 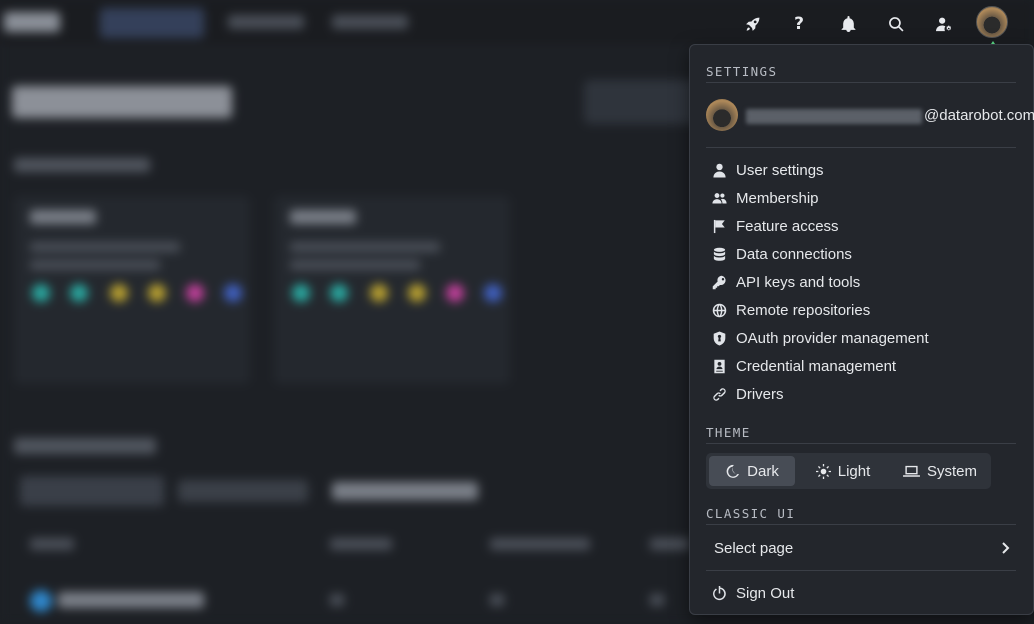 I want to click on help-icon: ?, so click(x=799, y=24).